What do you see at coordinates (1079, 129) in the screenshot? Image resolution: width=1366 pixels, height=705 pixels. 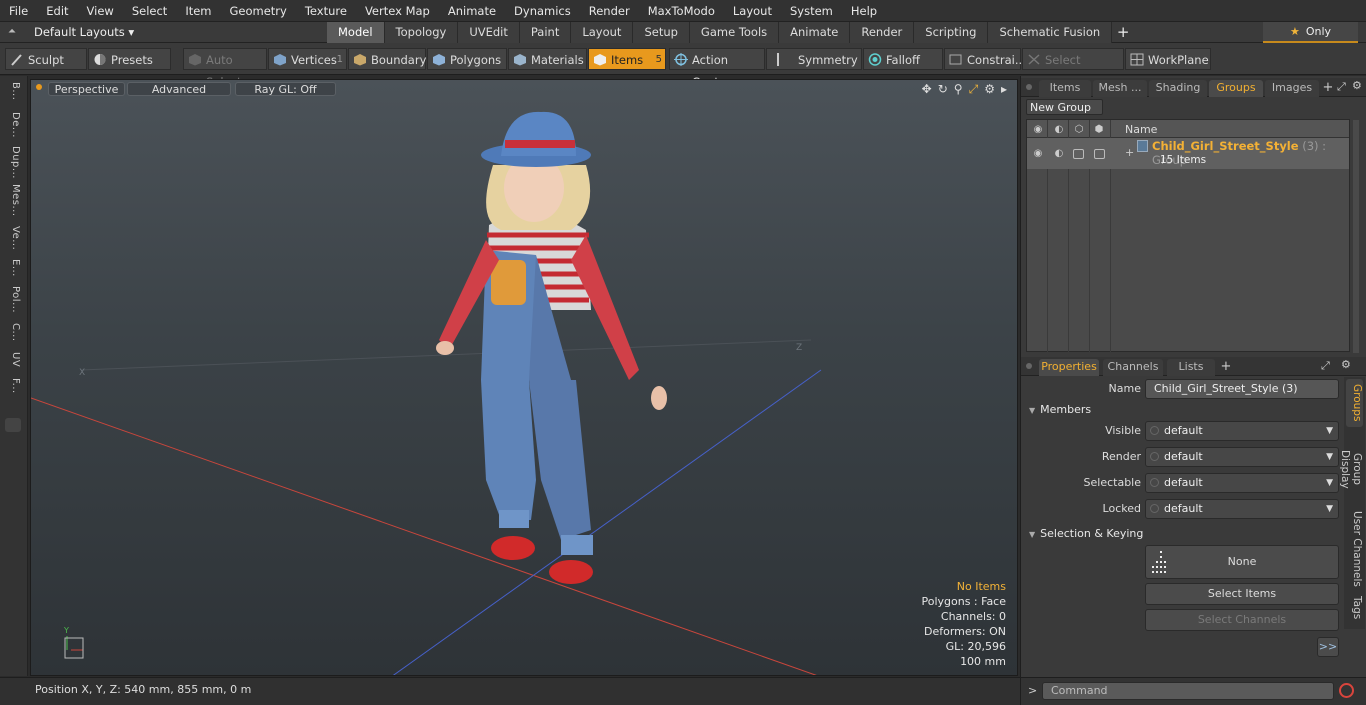 I see `selectable-cube-icon: ⬡` at bounding box center [1079, 129].